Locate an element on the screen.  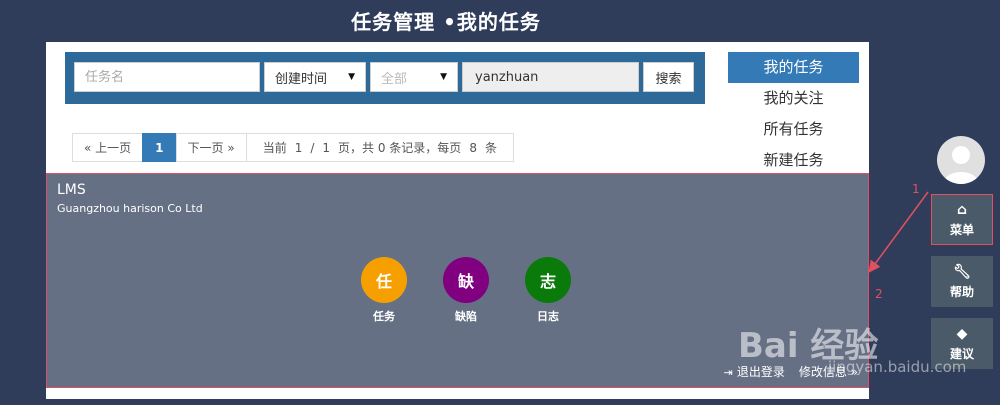
page-1-button: 1 is located at coordinates (159, 147).